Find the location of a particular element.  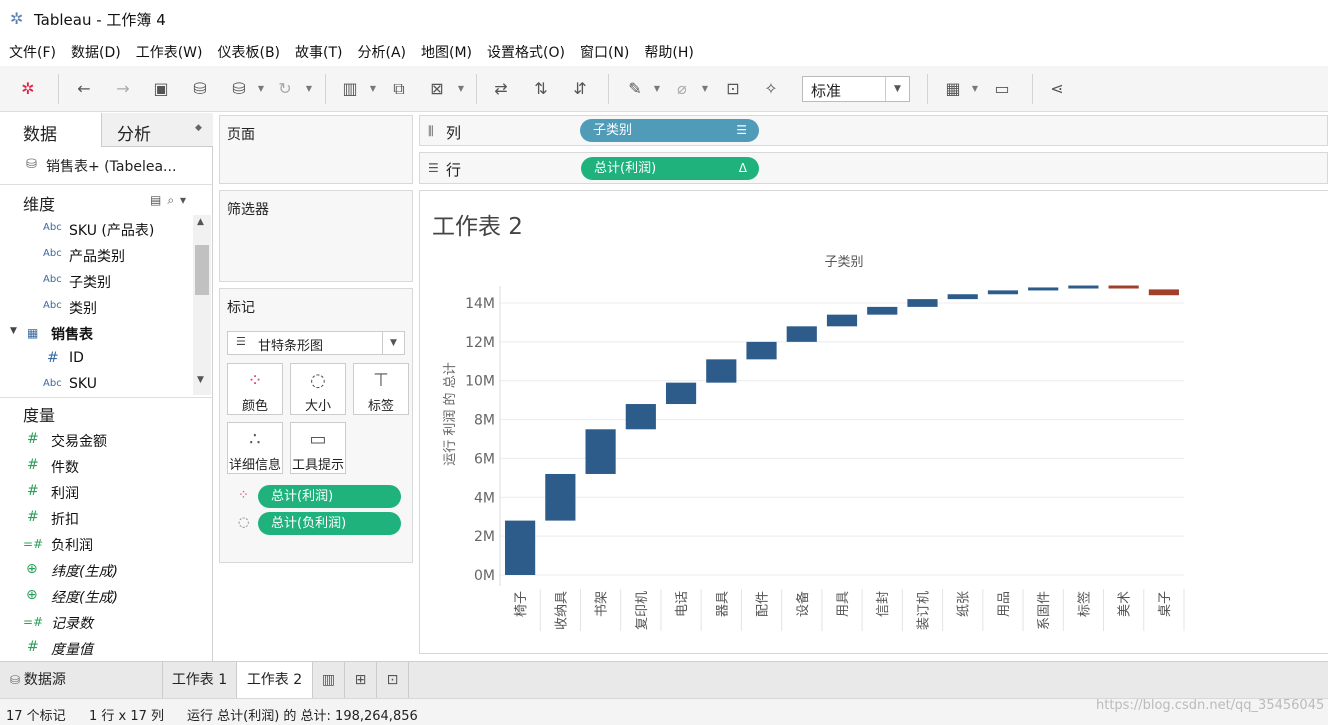

menu-format: 设置格式(O) is located at coordinates (526, 52).